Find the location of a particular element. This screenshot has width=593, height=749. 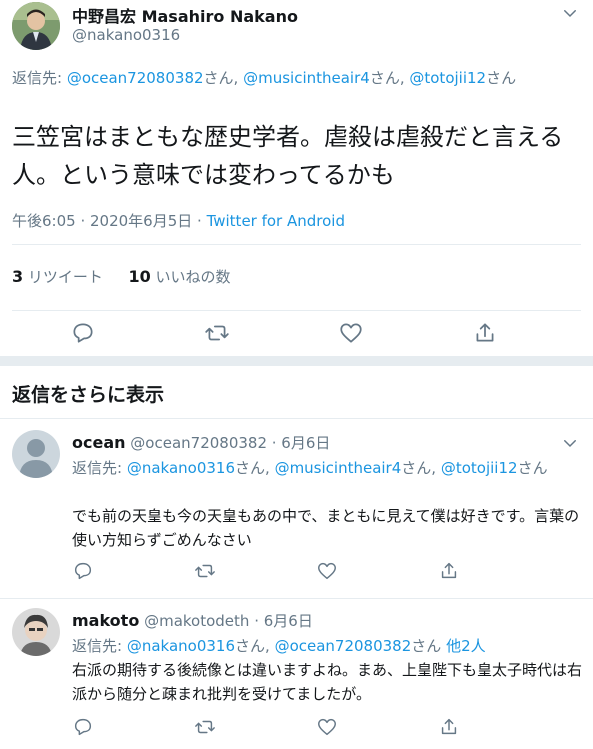

reply-header: makoto @makotodeth · 6月6日 is located at coordinates (192, 620).